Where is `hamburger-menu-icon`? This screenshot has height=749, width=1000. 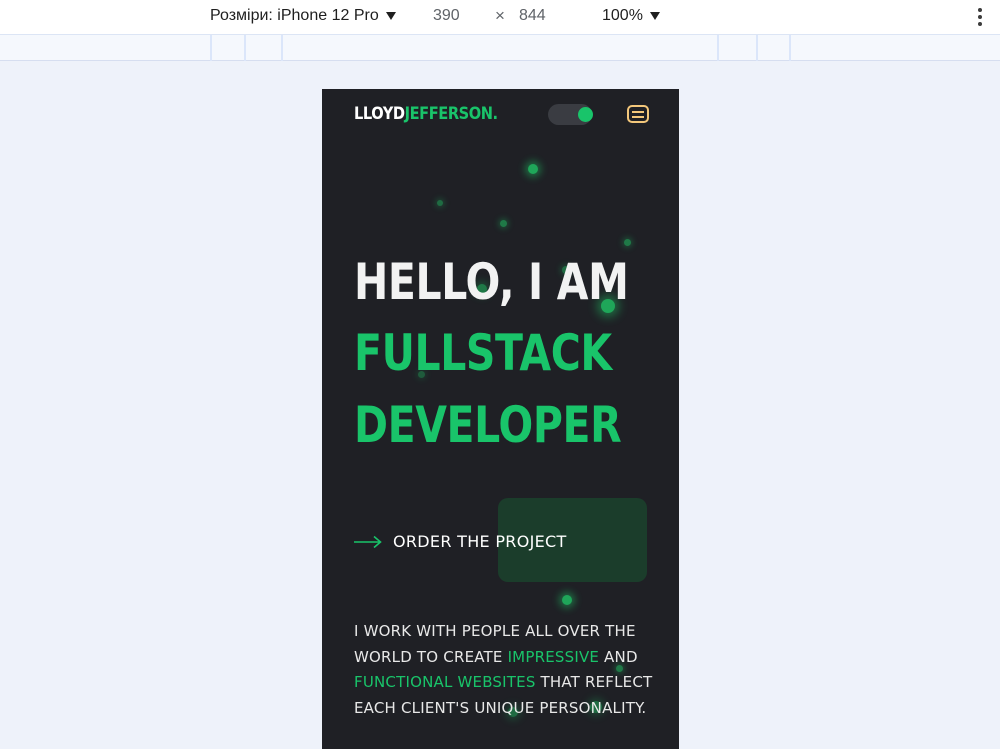
hamburger-menu-icon is located at coordinates (638, 114).